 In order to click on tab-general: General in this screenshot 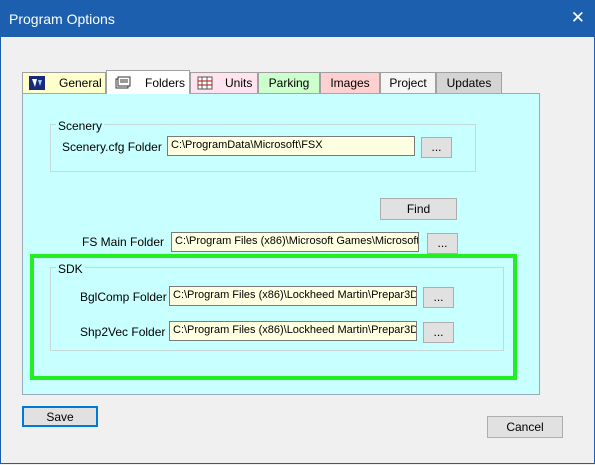, I will do `click(64, 82)`.